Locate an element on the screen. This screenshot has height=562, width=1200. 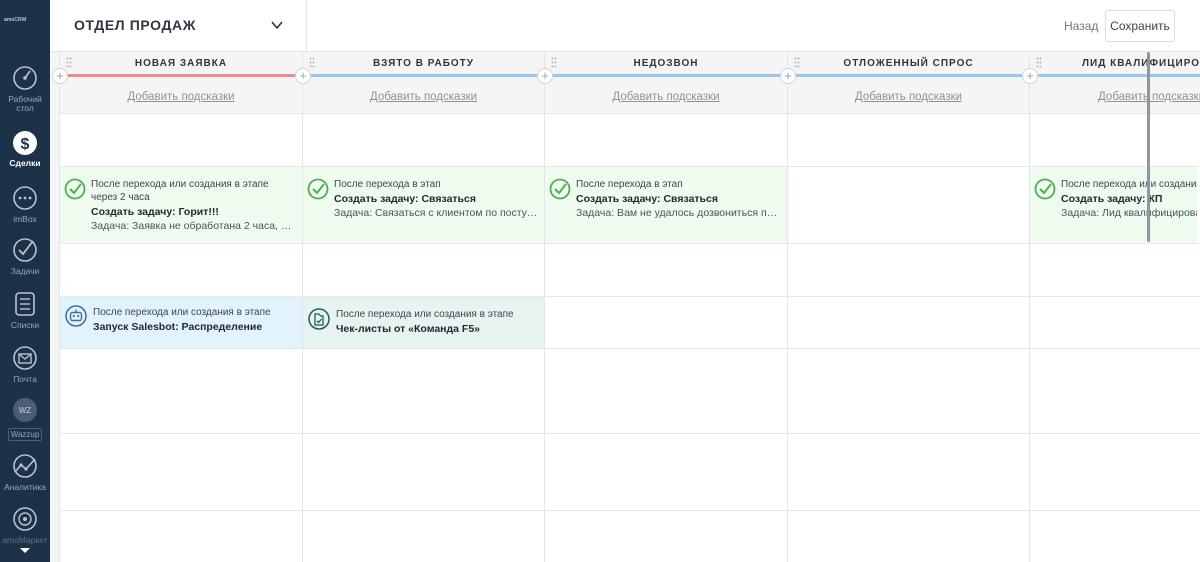
tasks-icon is located at coordinates (25, 250).